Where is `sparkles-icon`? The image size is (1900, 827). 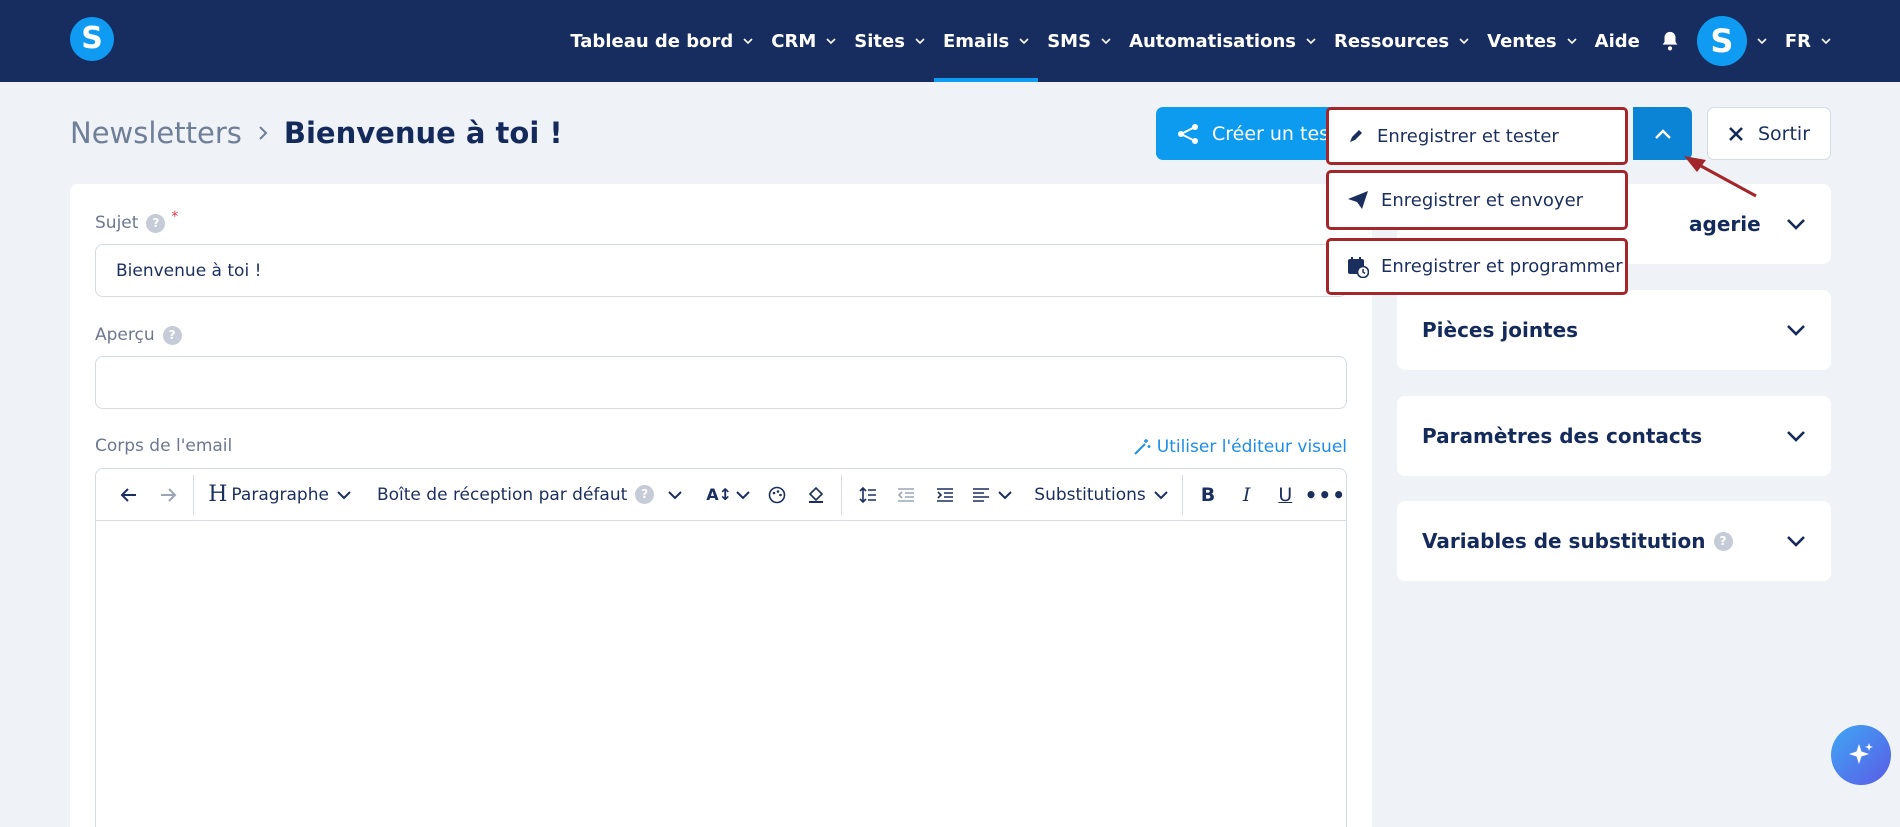
sparkles-icon is located at coordinates (1861, 753).